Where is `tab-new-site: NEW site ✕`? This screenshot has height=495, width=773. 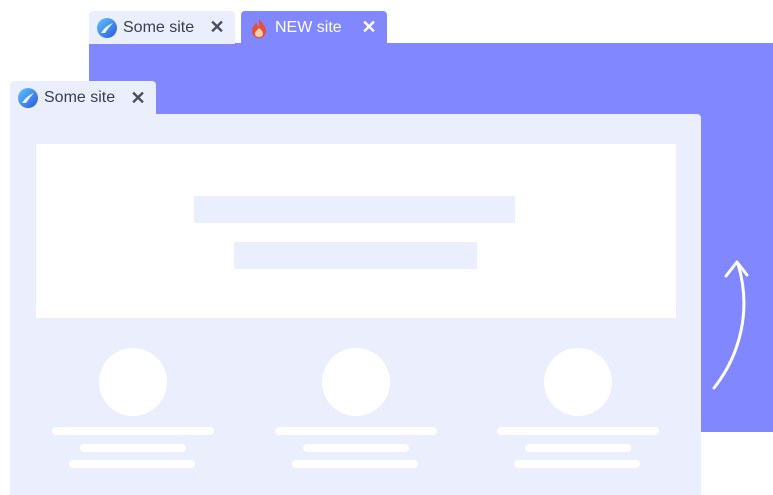
tab-new-site: NEW site ✕ is located at coordinates (314, 27).